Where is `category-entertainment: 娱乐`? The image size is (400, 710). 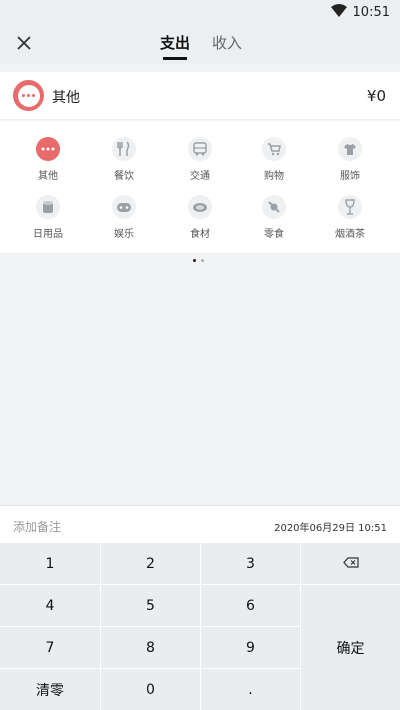 category-entertainment: 娱乐 is located at coordinates (124, 220).